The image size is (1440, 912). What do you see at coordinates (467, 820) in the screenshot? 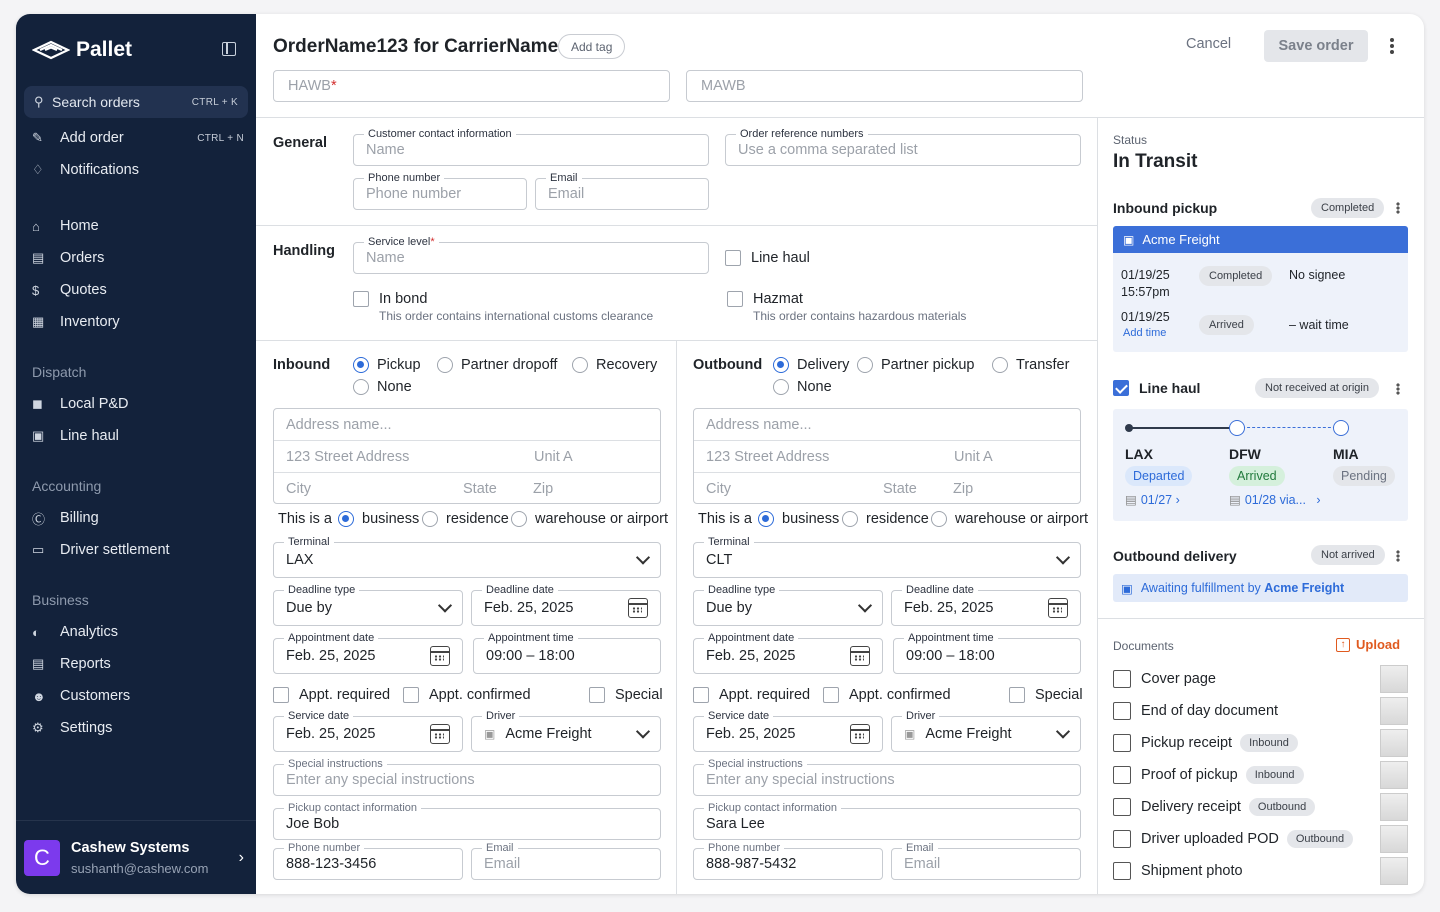
I see `contact-field: Pickup contact information Joe Bob` at bounding box center [467, 820].